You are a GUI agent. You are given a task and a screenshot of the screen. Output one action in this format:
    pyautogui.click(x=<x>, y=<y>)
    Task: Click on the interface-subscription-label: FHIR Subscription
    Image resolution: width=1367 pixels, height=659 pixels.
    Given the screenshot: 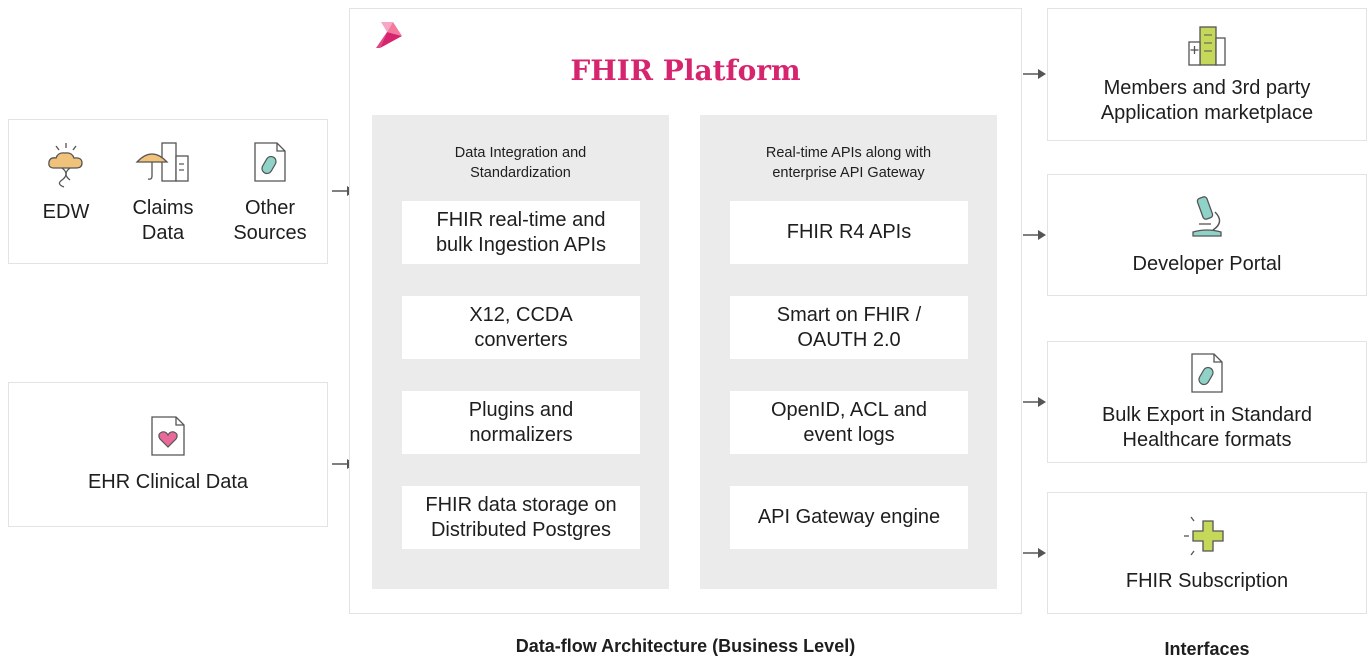 What is the action you would take?
    pyautogui.click(x=1207, y=580)
    